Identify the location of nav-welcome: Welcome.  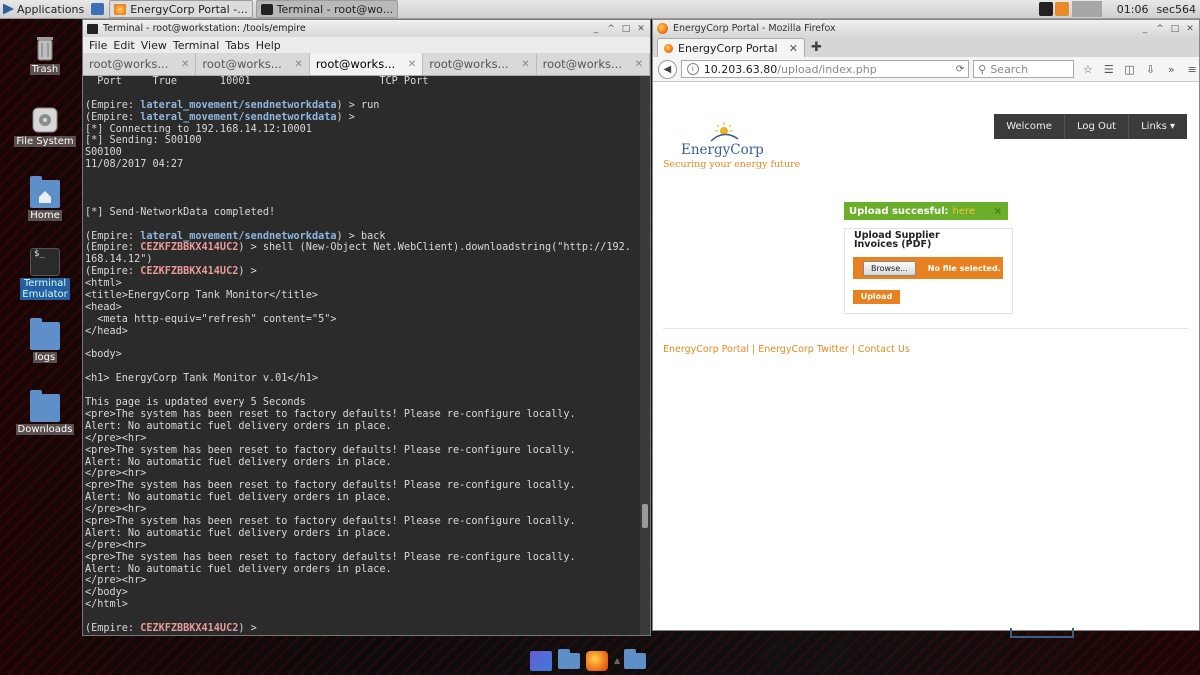
(1029, 126).